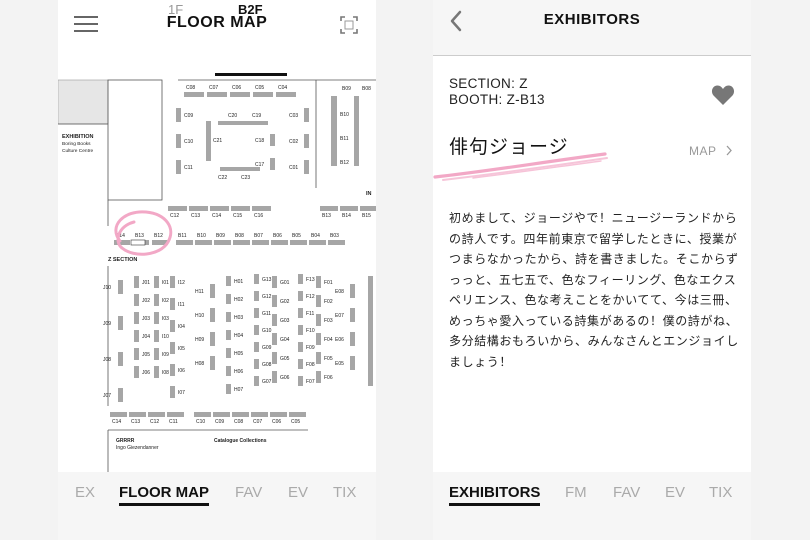 The width and height of the screenshot is (810, 540). What do you see at coordinates (274, 282) in the screenshot?
I see `booth-g01` at bounding box center [274, 282].